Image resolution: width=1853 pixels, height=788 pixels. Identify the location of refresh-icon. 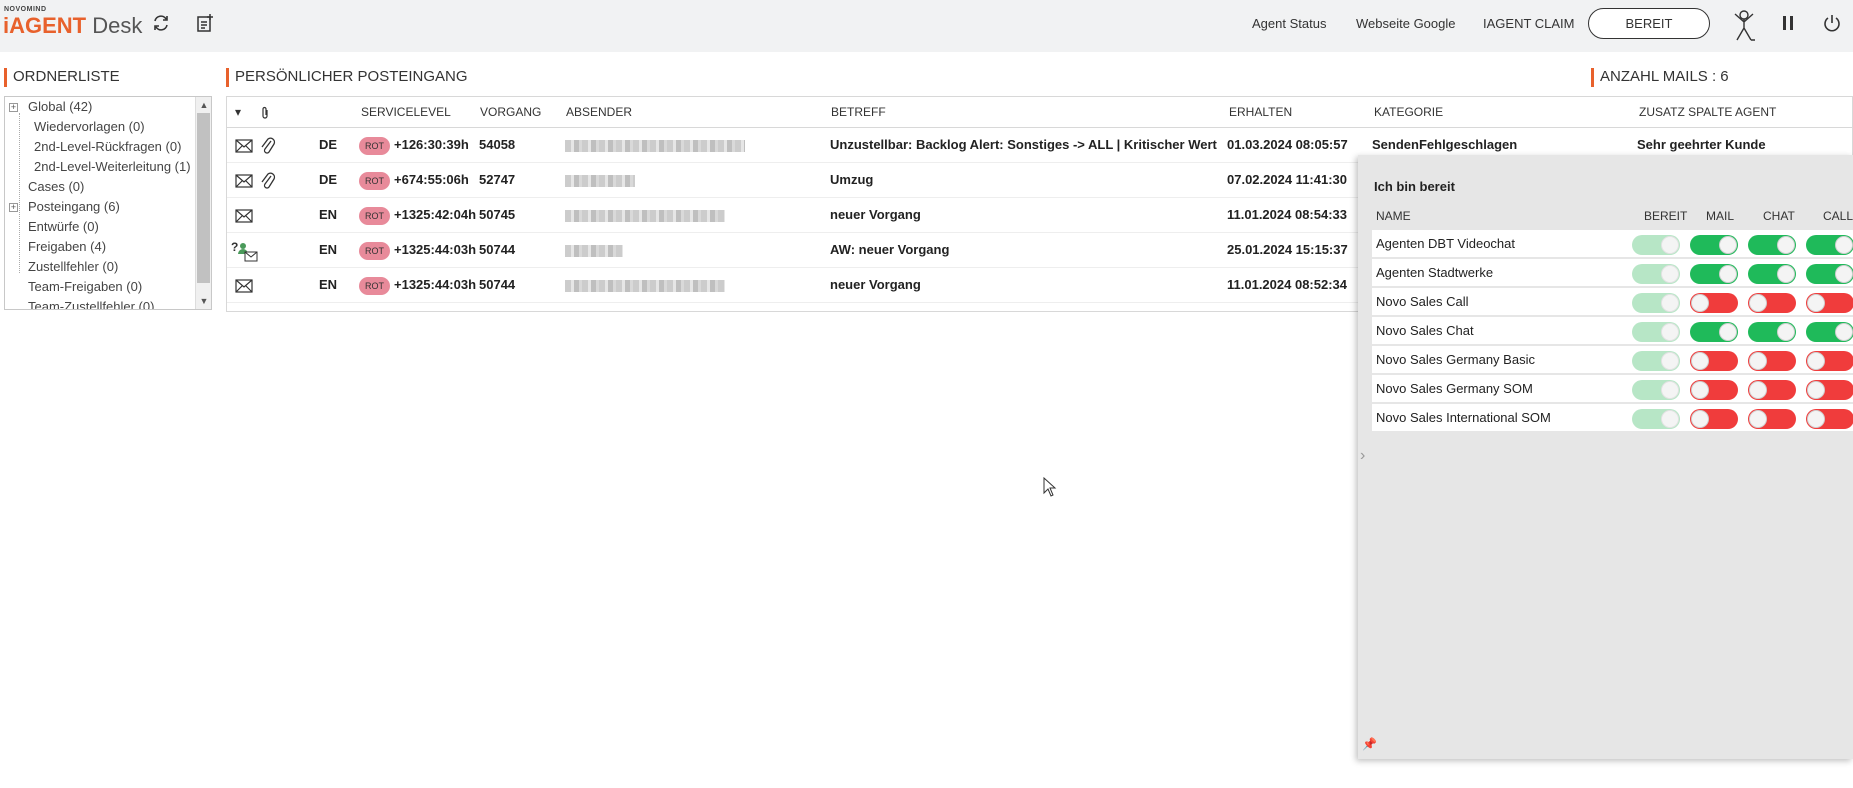
(161, 23).